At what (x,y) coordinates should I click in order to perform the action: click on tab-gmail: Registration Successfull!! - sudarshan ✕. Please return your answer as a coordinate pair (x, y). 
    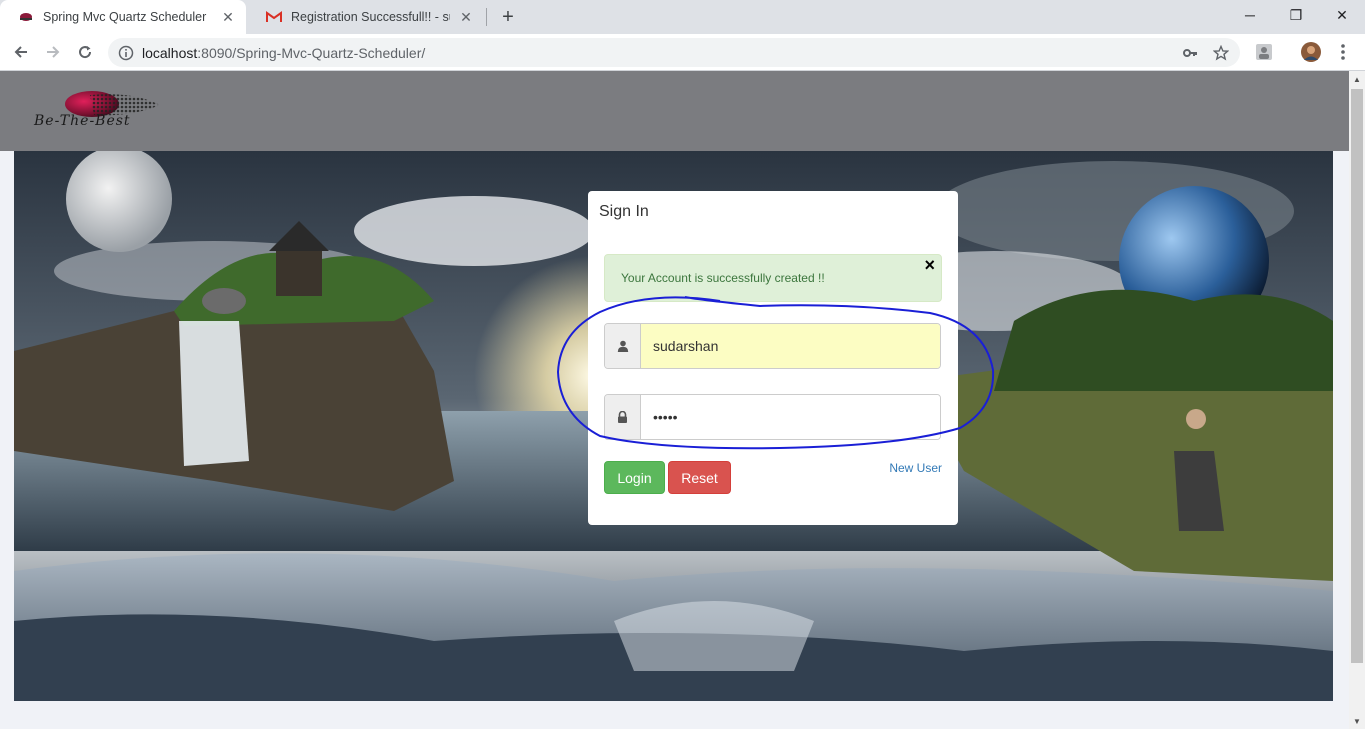
    Looking at the image, I should click on (366, 17).